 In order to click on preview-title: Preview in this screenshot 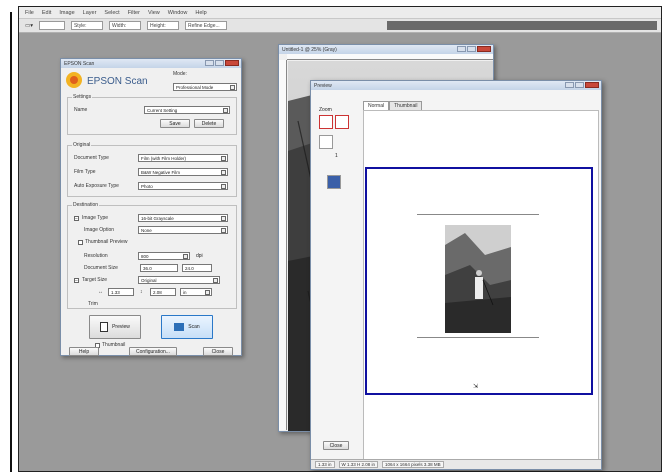, I will do `click(323, 85)`.